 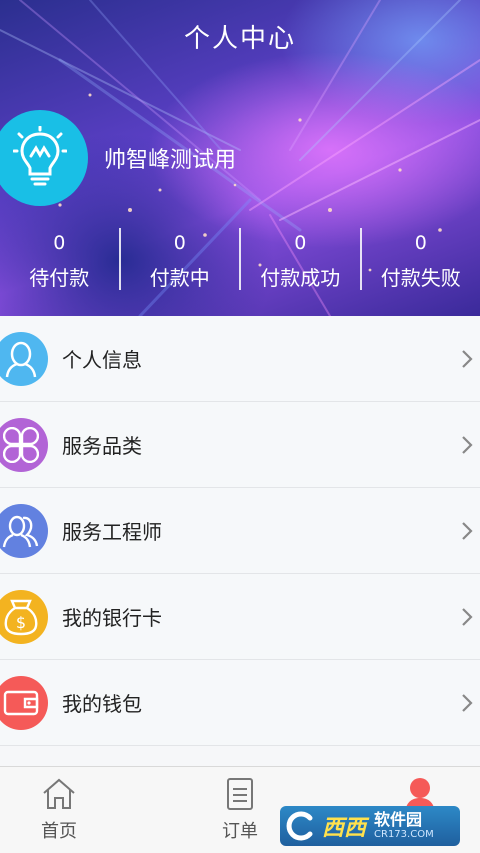 What do you see at coordinates (240, 794) in the screenshot?
I see `document-icon` at bounding box center [240, 794].